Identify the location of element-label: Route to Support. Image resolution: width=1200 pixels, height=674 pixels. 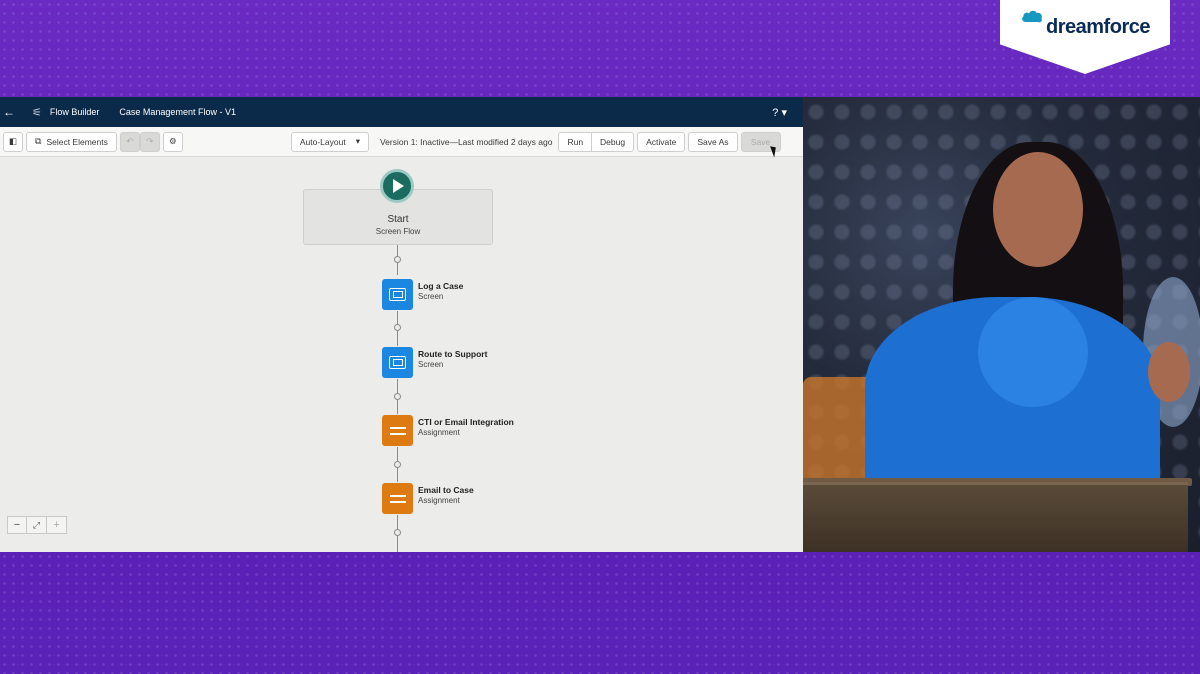
(453, 354).